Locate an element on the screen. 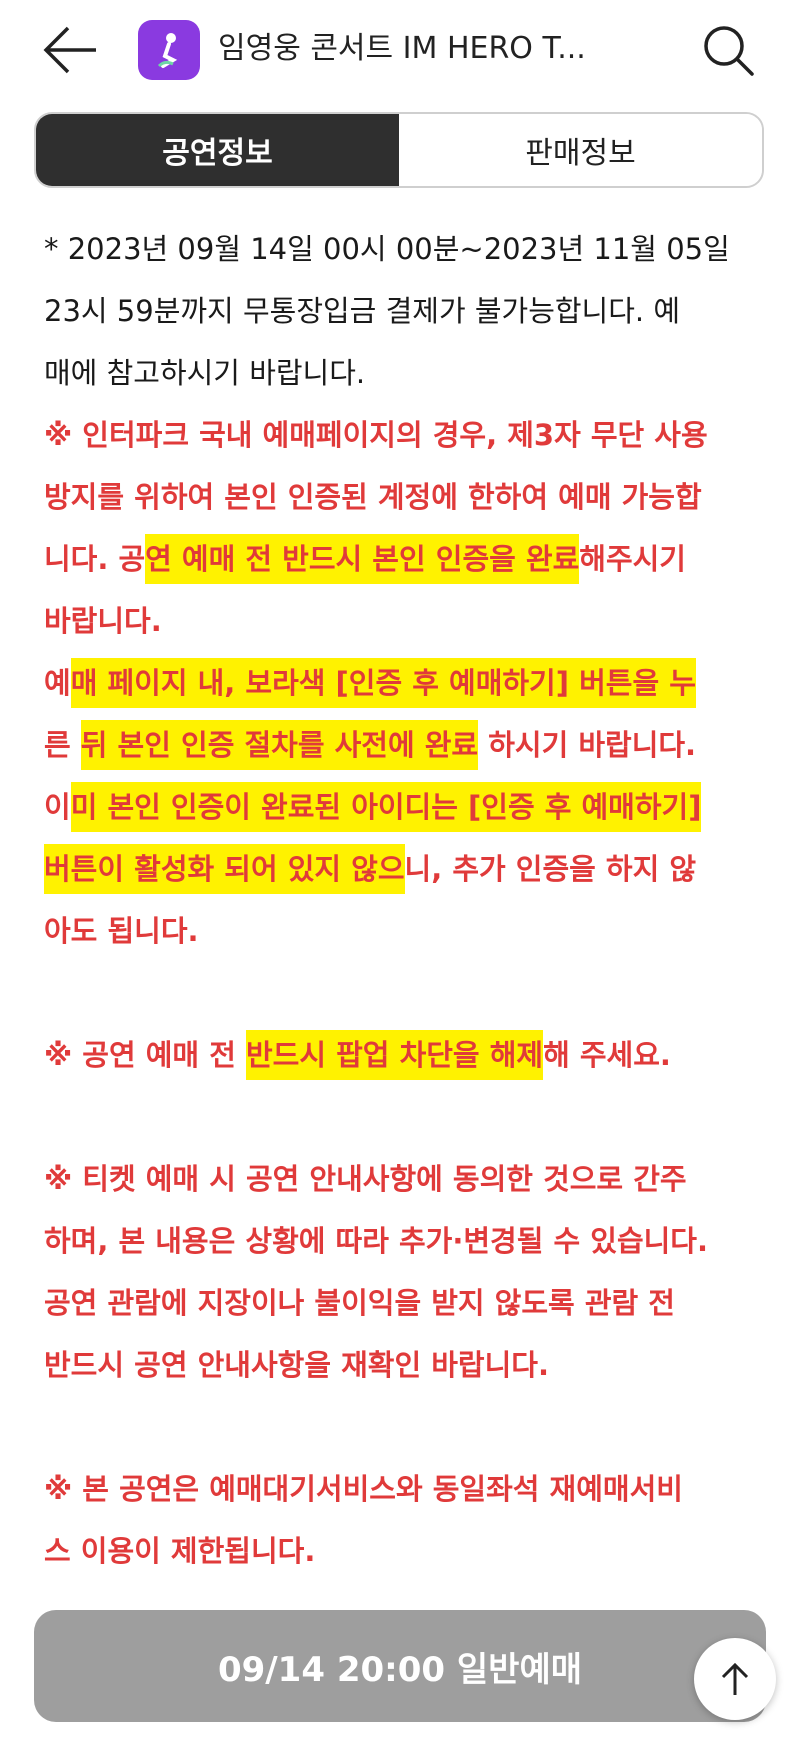 This screenshot has width=800, height=1738. notice-text: 아도 됩니다. is located at coordinates (121, 931).